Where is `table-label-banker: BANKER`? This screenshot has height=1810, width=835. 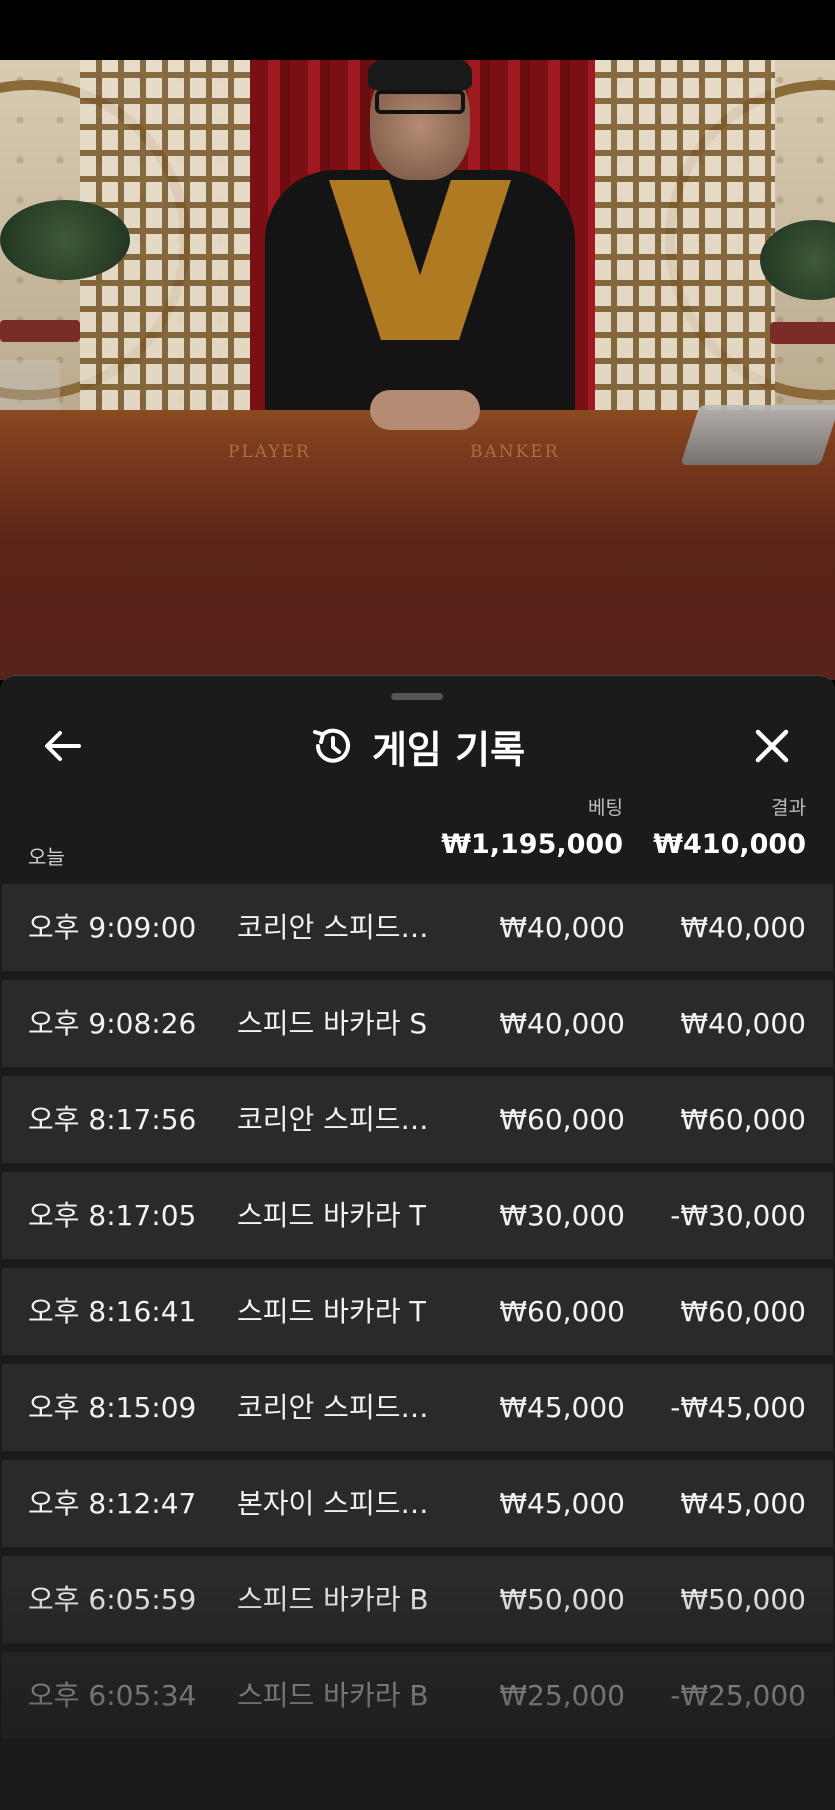 table-label-banker: BANKER is located at coordinates (515, 452).